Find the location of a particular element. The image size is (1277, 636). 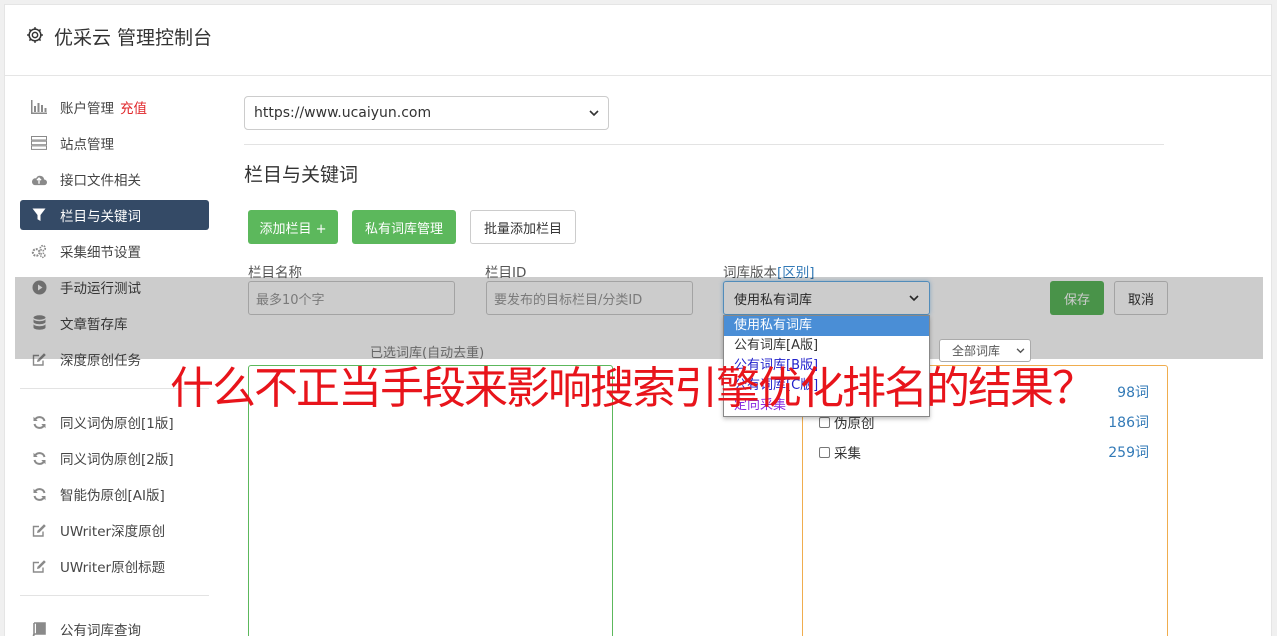

sidebar-item-collect-settings: 采集细节设置 is located at coordinates (114, 251).